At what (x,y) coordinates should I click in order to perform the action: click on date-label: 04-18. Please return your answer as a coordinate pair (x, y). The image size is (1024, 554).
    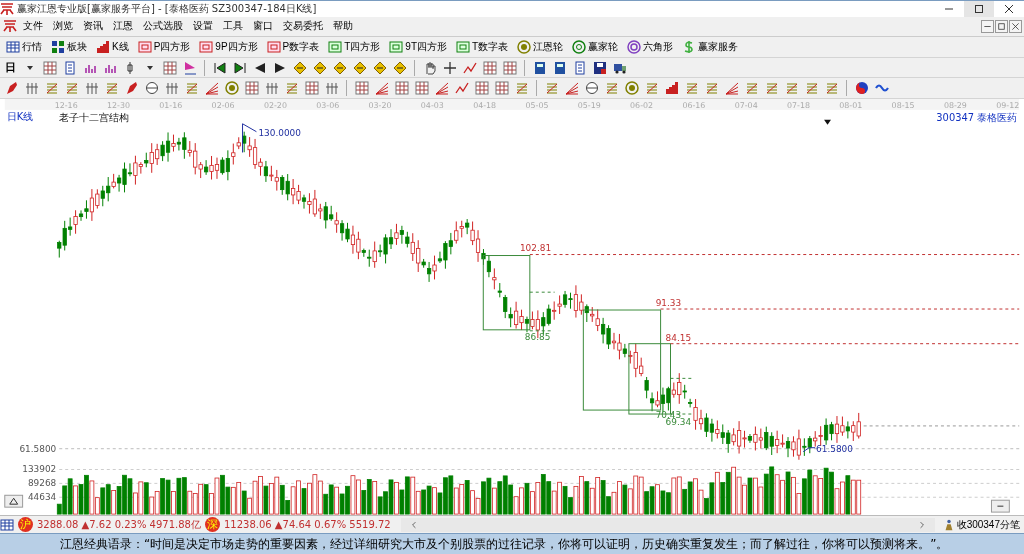
    Looking at the image, I should click on (485, 106).